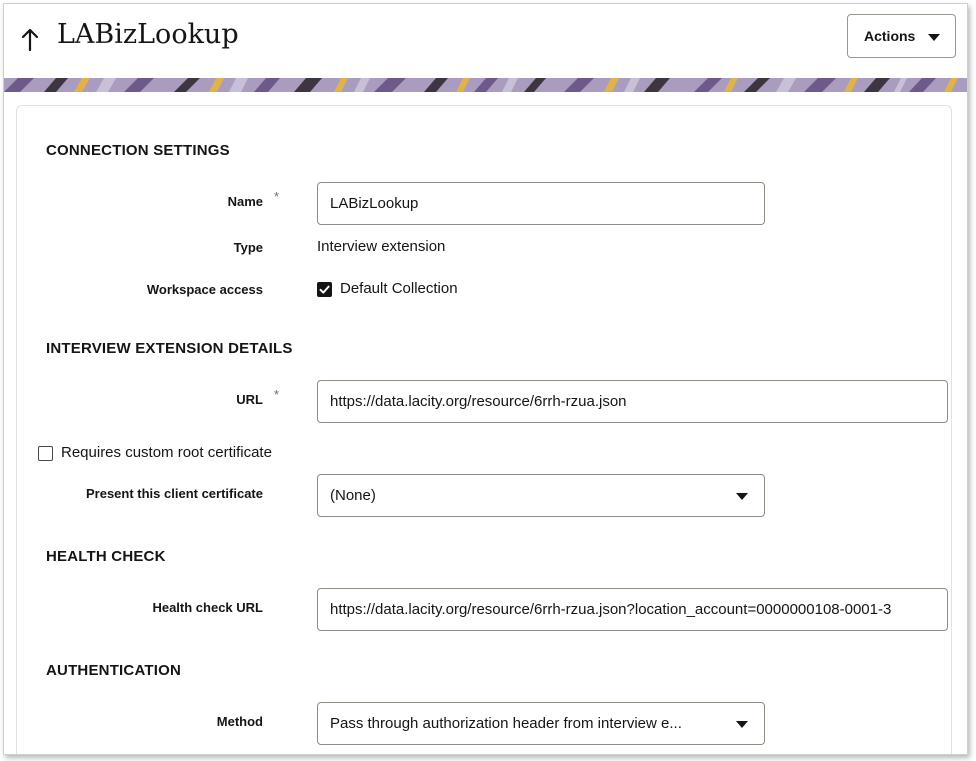 The height and width of the screenshot is (761, 976). I want to click on type-label: Type, so click(248, 247).